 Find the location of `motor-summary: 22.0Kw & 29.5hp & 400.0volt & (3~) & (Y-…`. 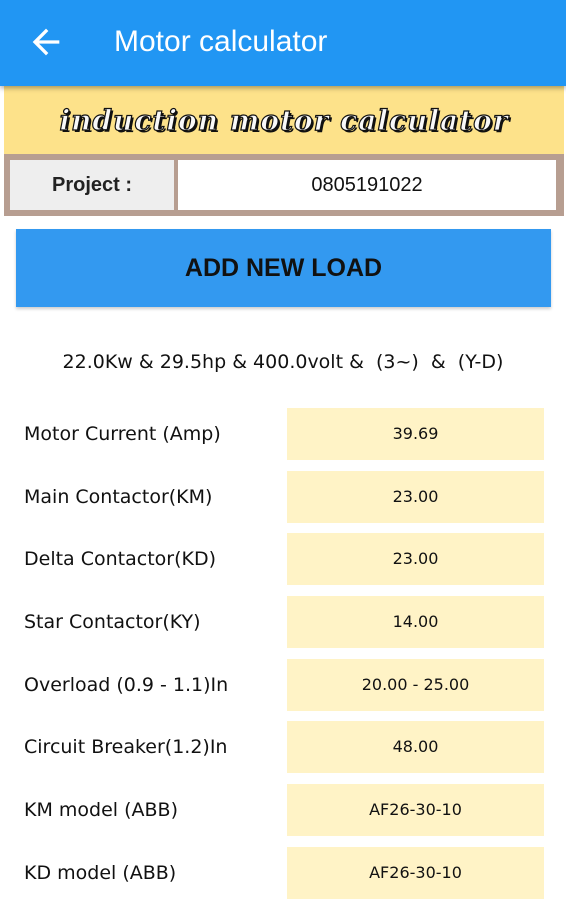

motor-summary: 22.0Kw & 29.5hp & 400.0volt & (3~) & (Y-… is located at coordinates (283, 362).